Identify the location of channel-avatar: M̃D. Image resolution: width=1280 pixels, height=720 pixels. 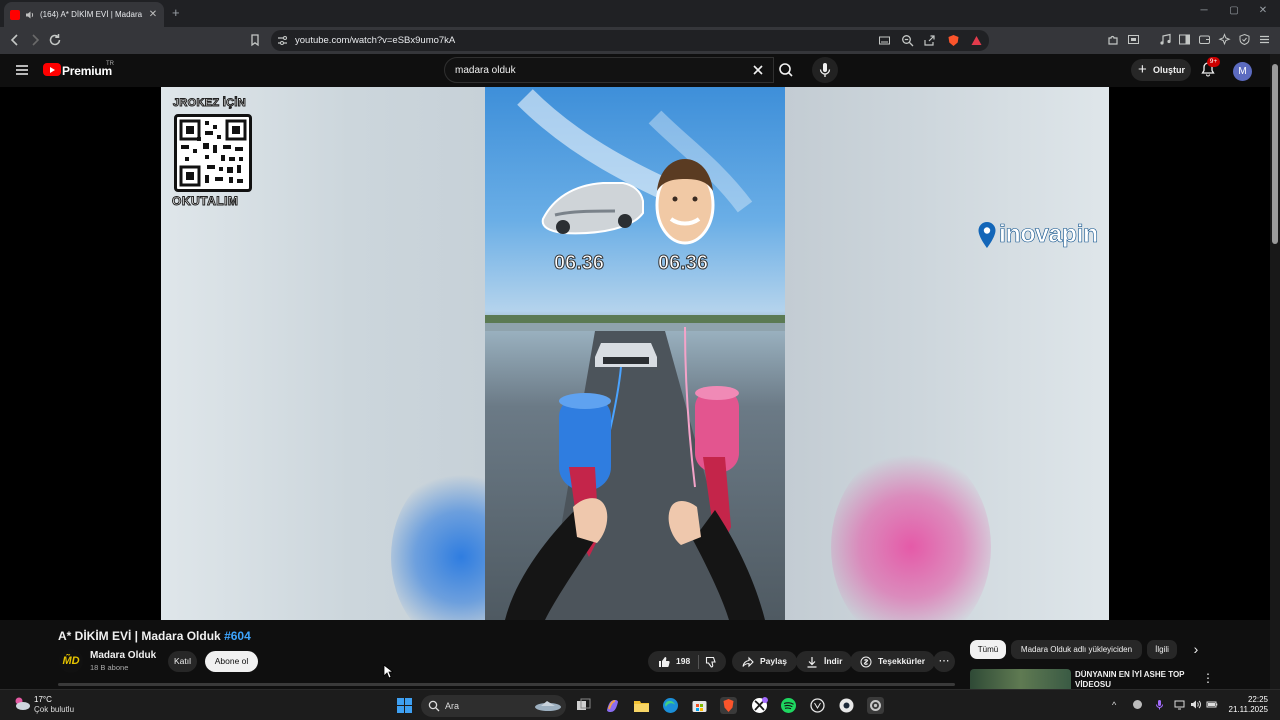
(71, 661).